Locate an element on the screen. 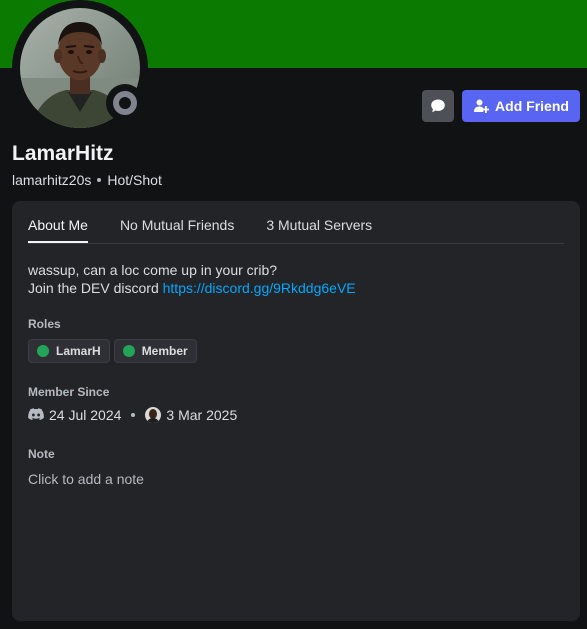 The width and height of the screenshot is (587, 629). status-indicator is located at coordinates (125, 103).